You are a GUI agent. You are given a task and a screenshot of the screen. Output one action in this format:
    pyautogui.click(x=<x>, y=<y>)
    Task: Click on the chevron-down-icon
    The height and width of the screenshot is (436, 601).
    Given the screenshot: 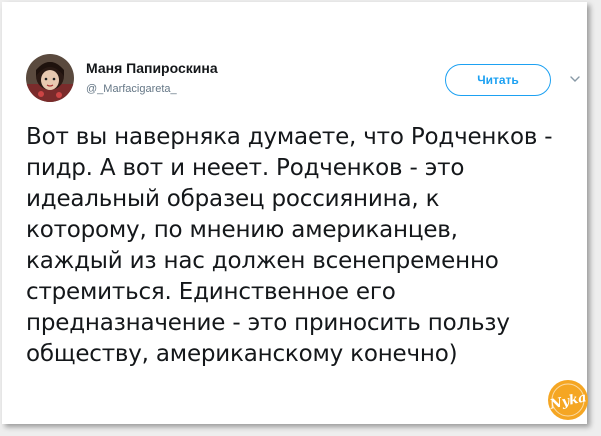 What is the action you would take?
    pyautogui.click(x=575, y=79)
    